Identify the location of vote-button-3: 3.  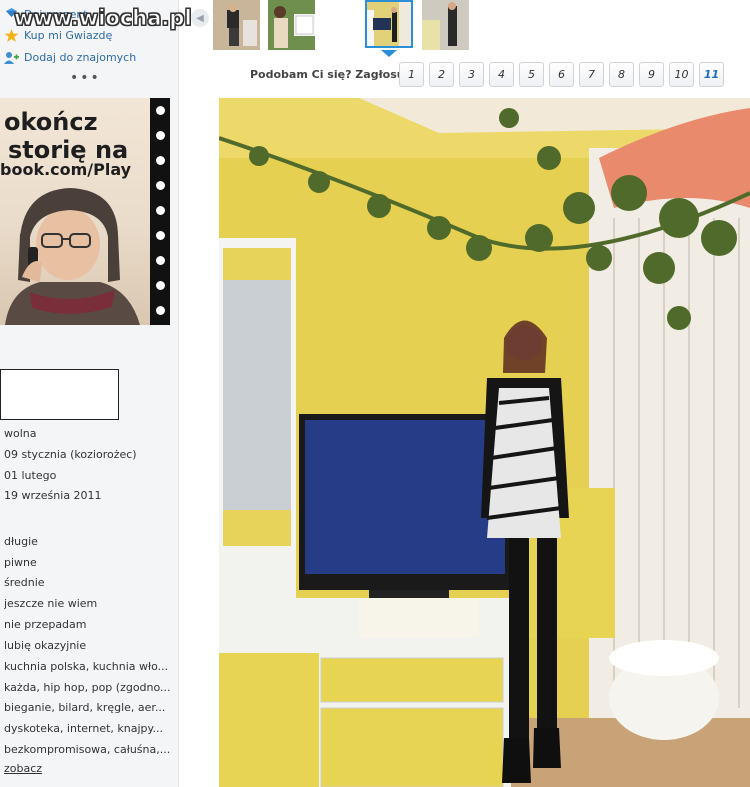
(471, 74).